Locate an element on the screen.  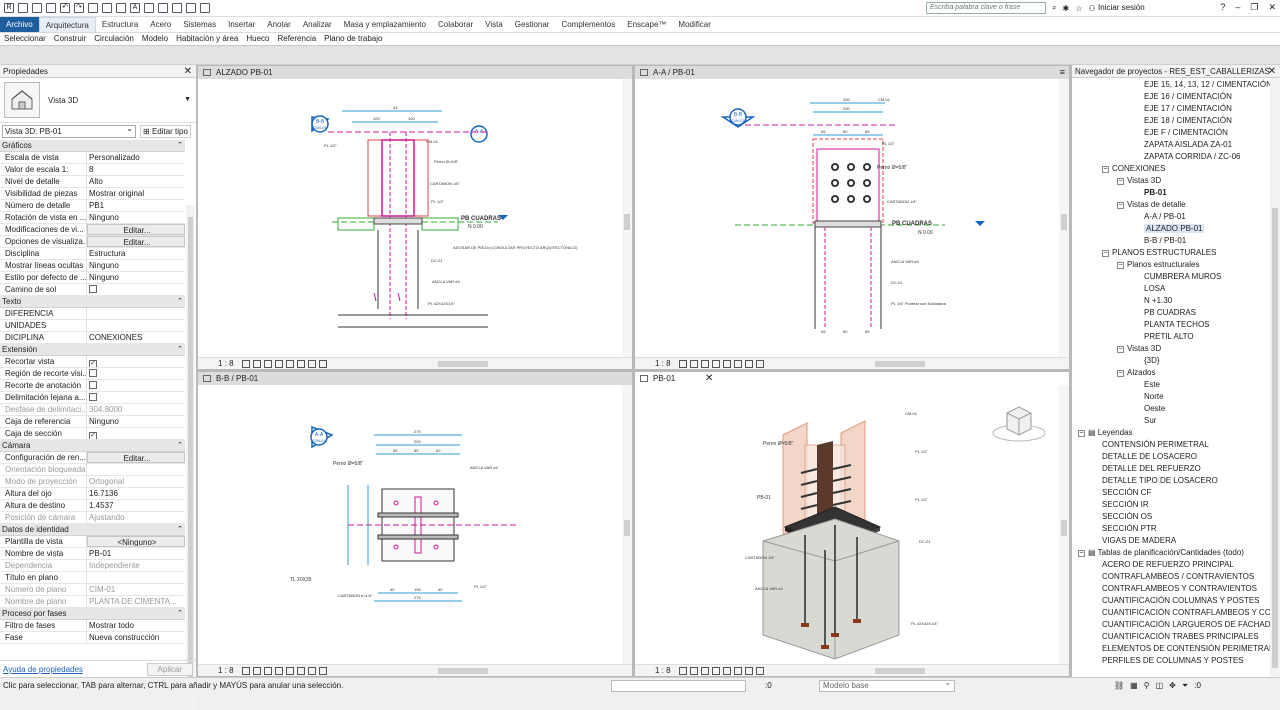
property-value: CONEXIONES is located at coordinates (136, 337).